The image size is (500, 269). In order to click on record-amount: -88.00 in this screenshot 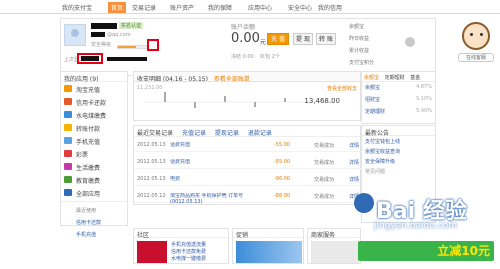, I will do `click(282, 196)`.